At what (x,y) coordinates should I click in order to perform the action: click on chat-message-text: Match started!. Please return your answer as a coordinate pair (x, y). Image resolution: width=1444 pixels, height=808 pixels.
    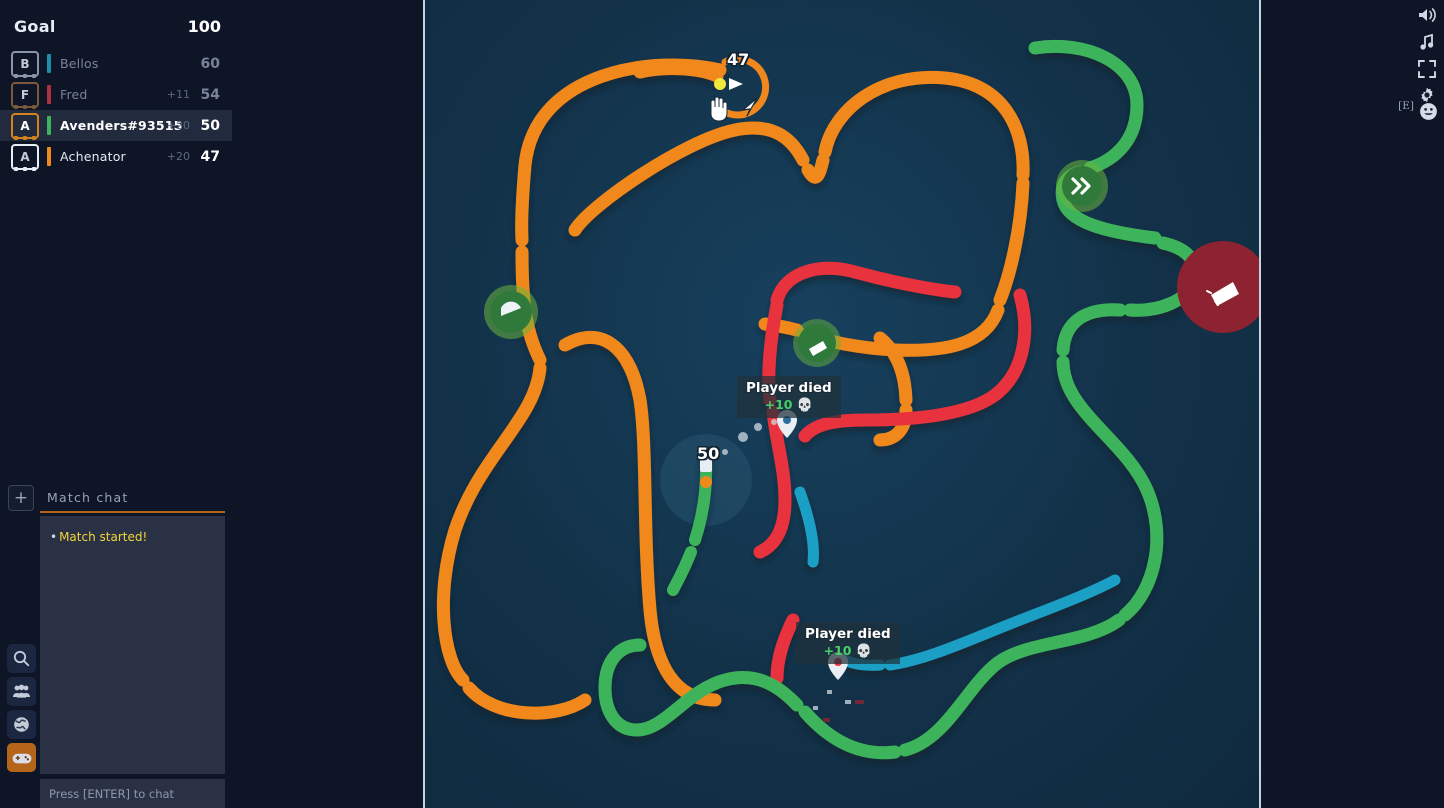
    Looking at the image, I should click on (103, 537).